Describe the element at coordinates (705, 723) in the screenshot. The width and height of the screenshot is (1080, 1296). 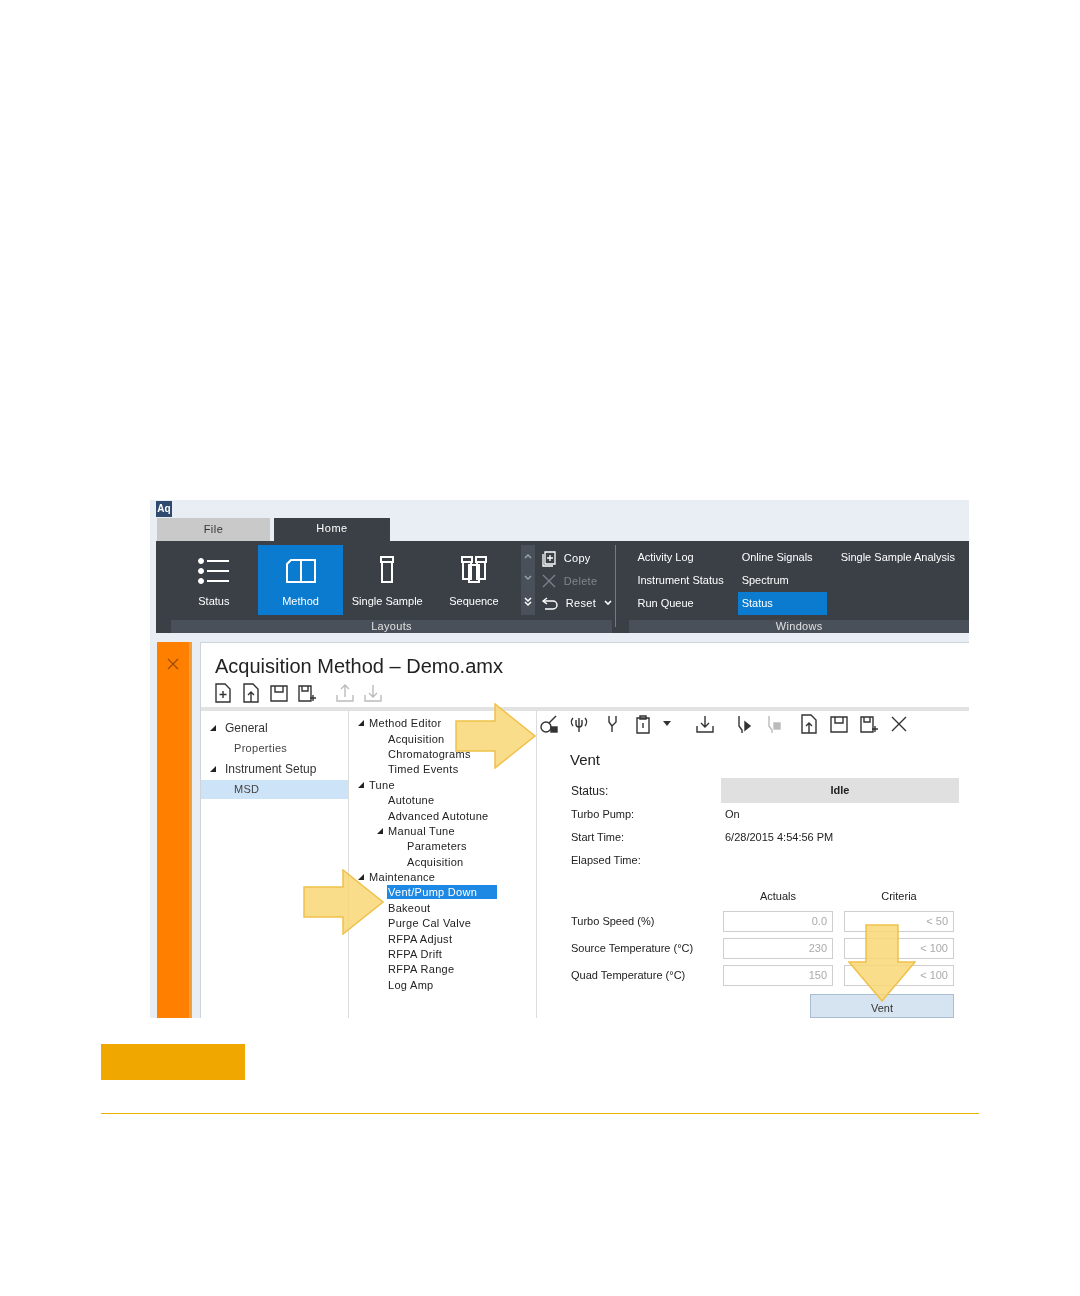
I see `download-icon` at that location.